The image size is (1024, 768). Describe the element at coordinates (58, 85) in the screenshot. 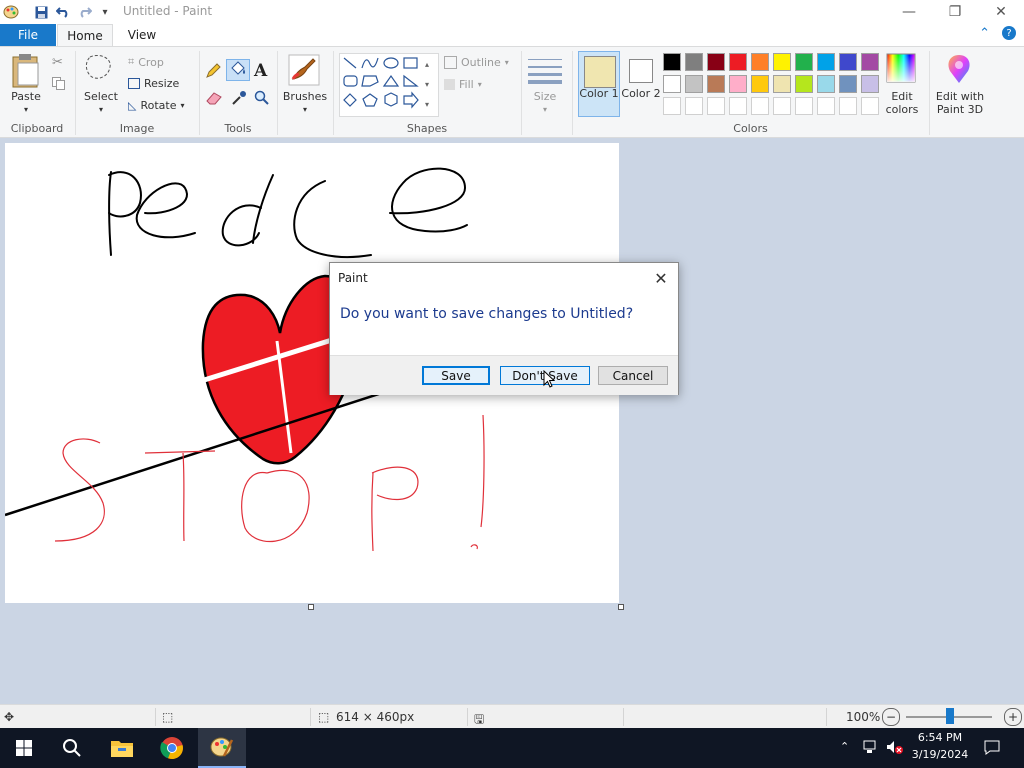

I see `copy-icon` at that location.